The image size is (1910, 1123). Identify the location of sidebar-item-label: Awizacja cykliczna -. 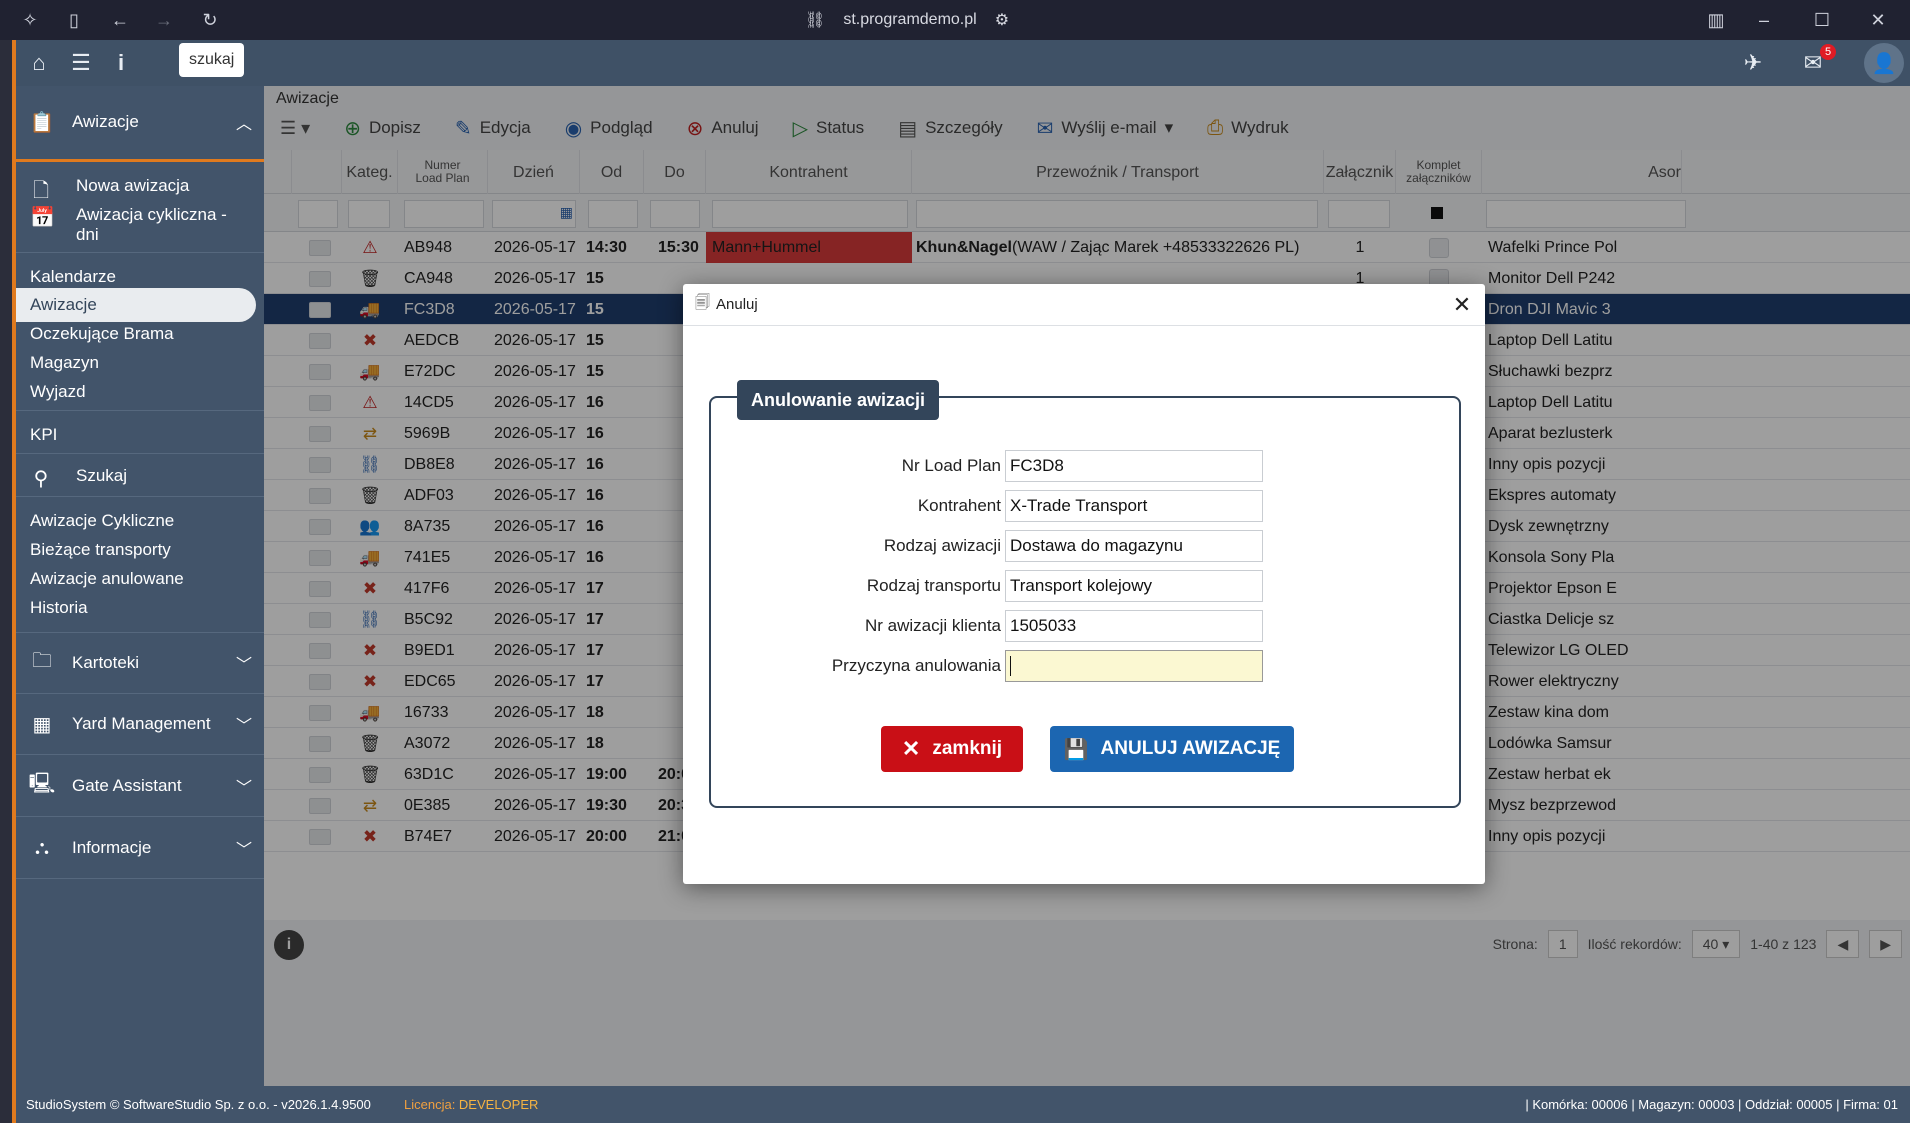
(151, 214).